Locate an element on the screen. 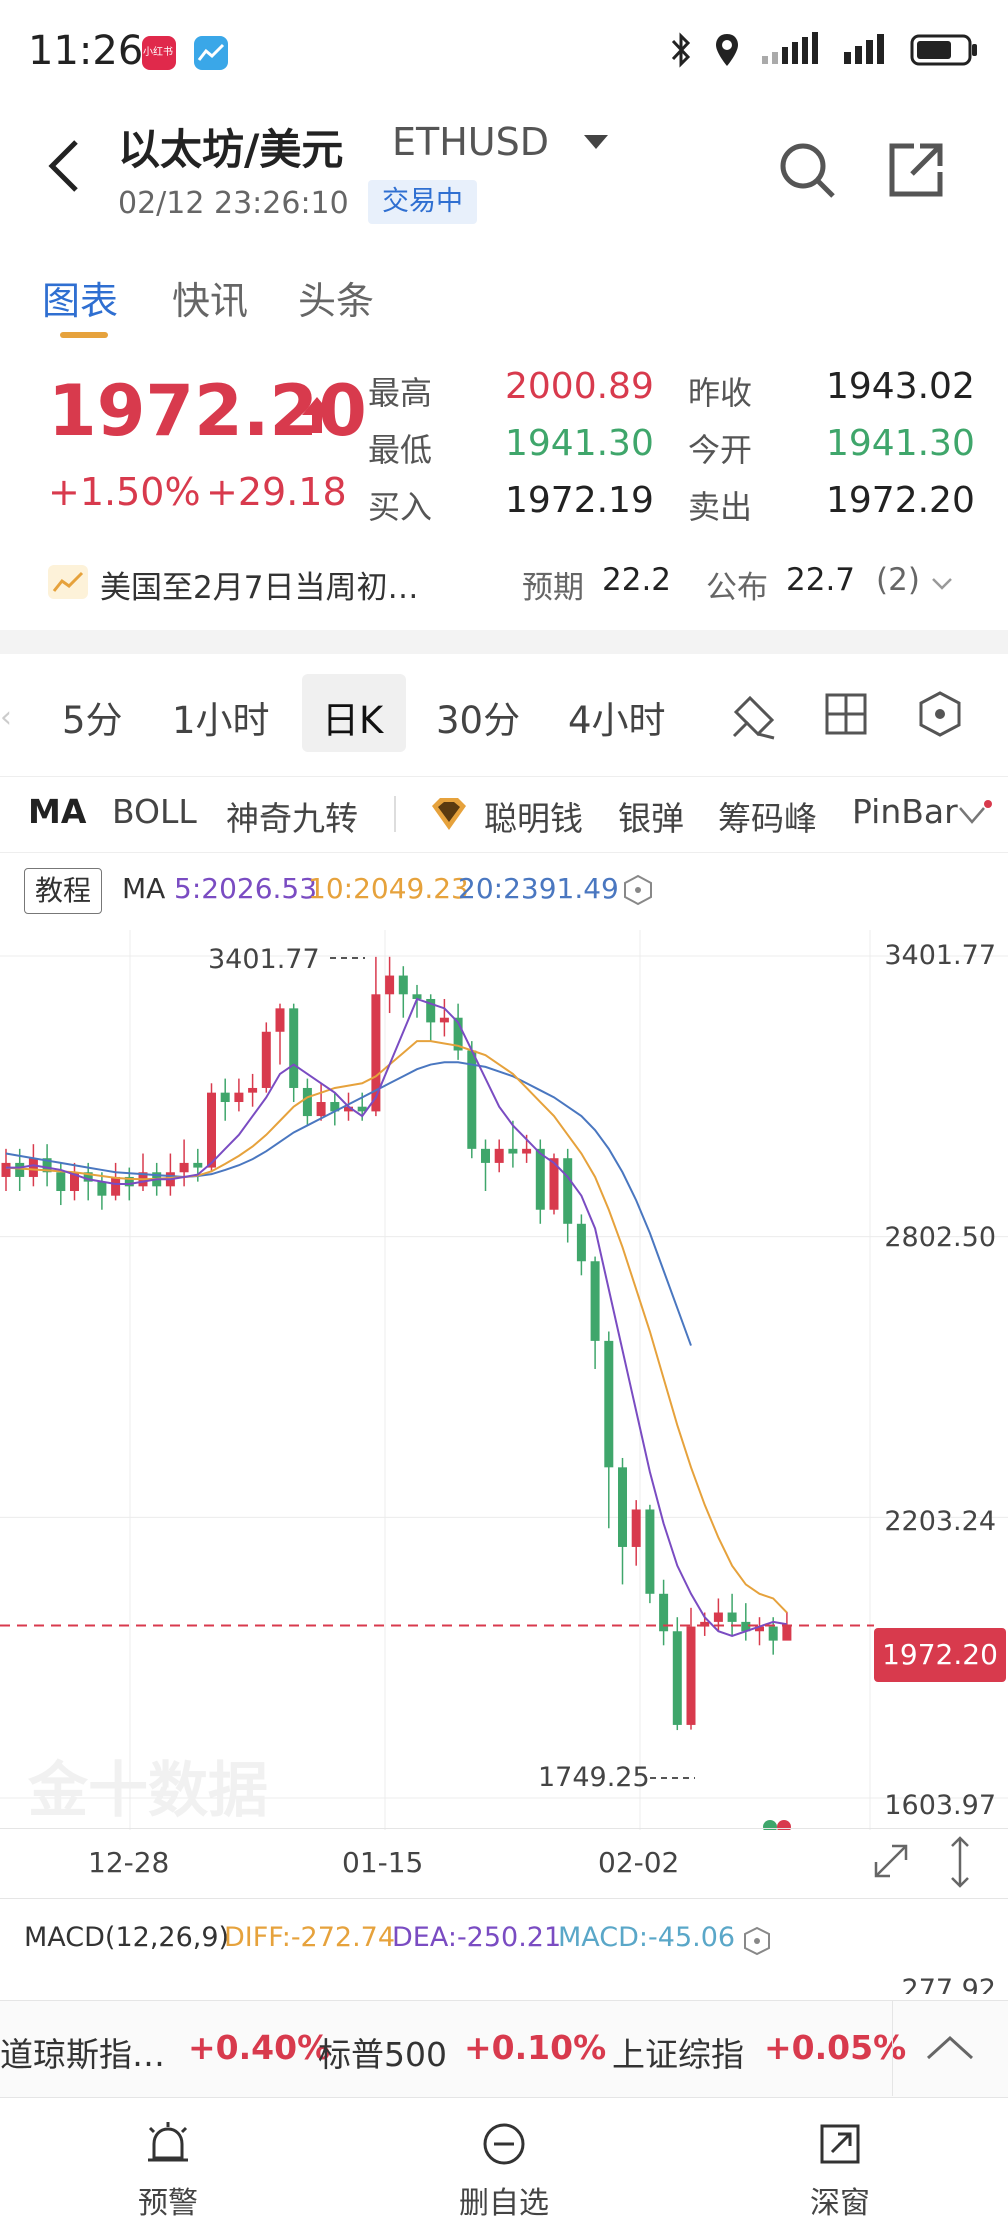  macd-settings-icon is located at coordinates (757, 1941).